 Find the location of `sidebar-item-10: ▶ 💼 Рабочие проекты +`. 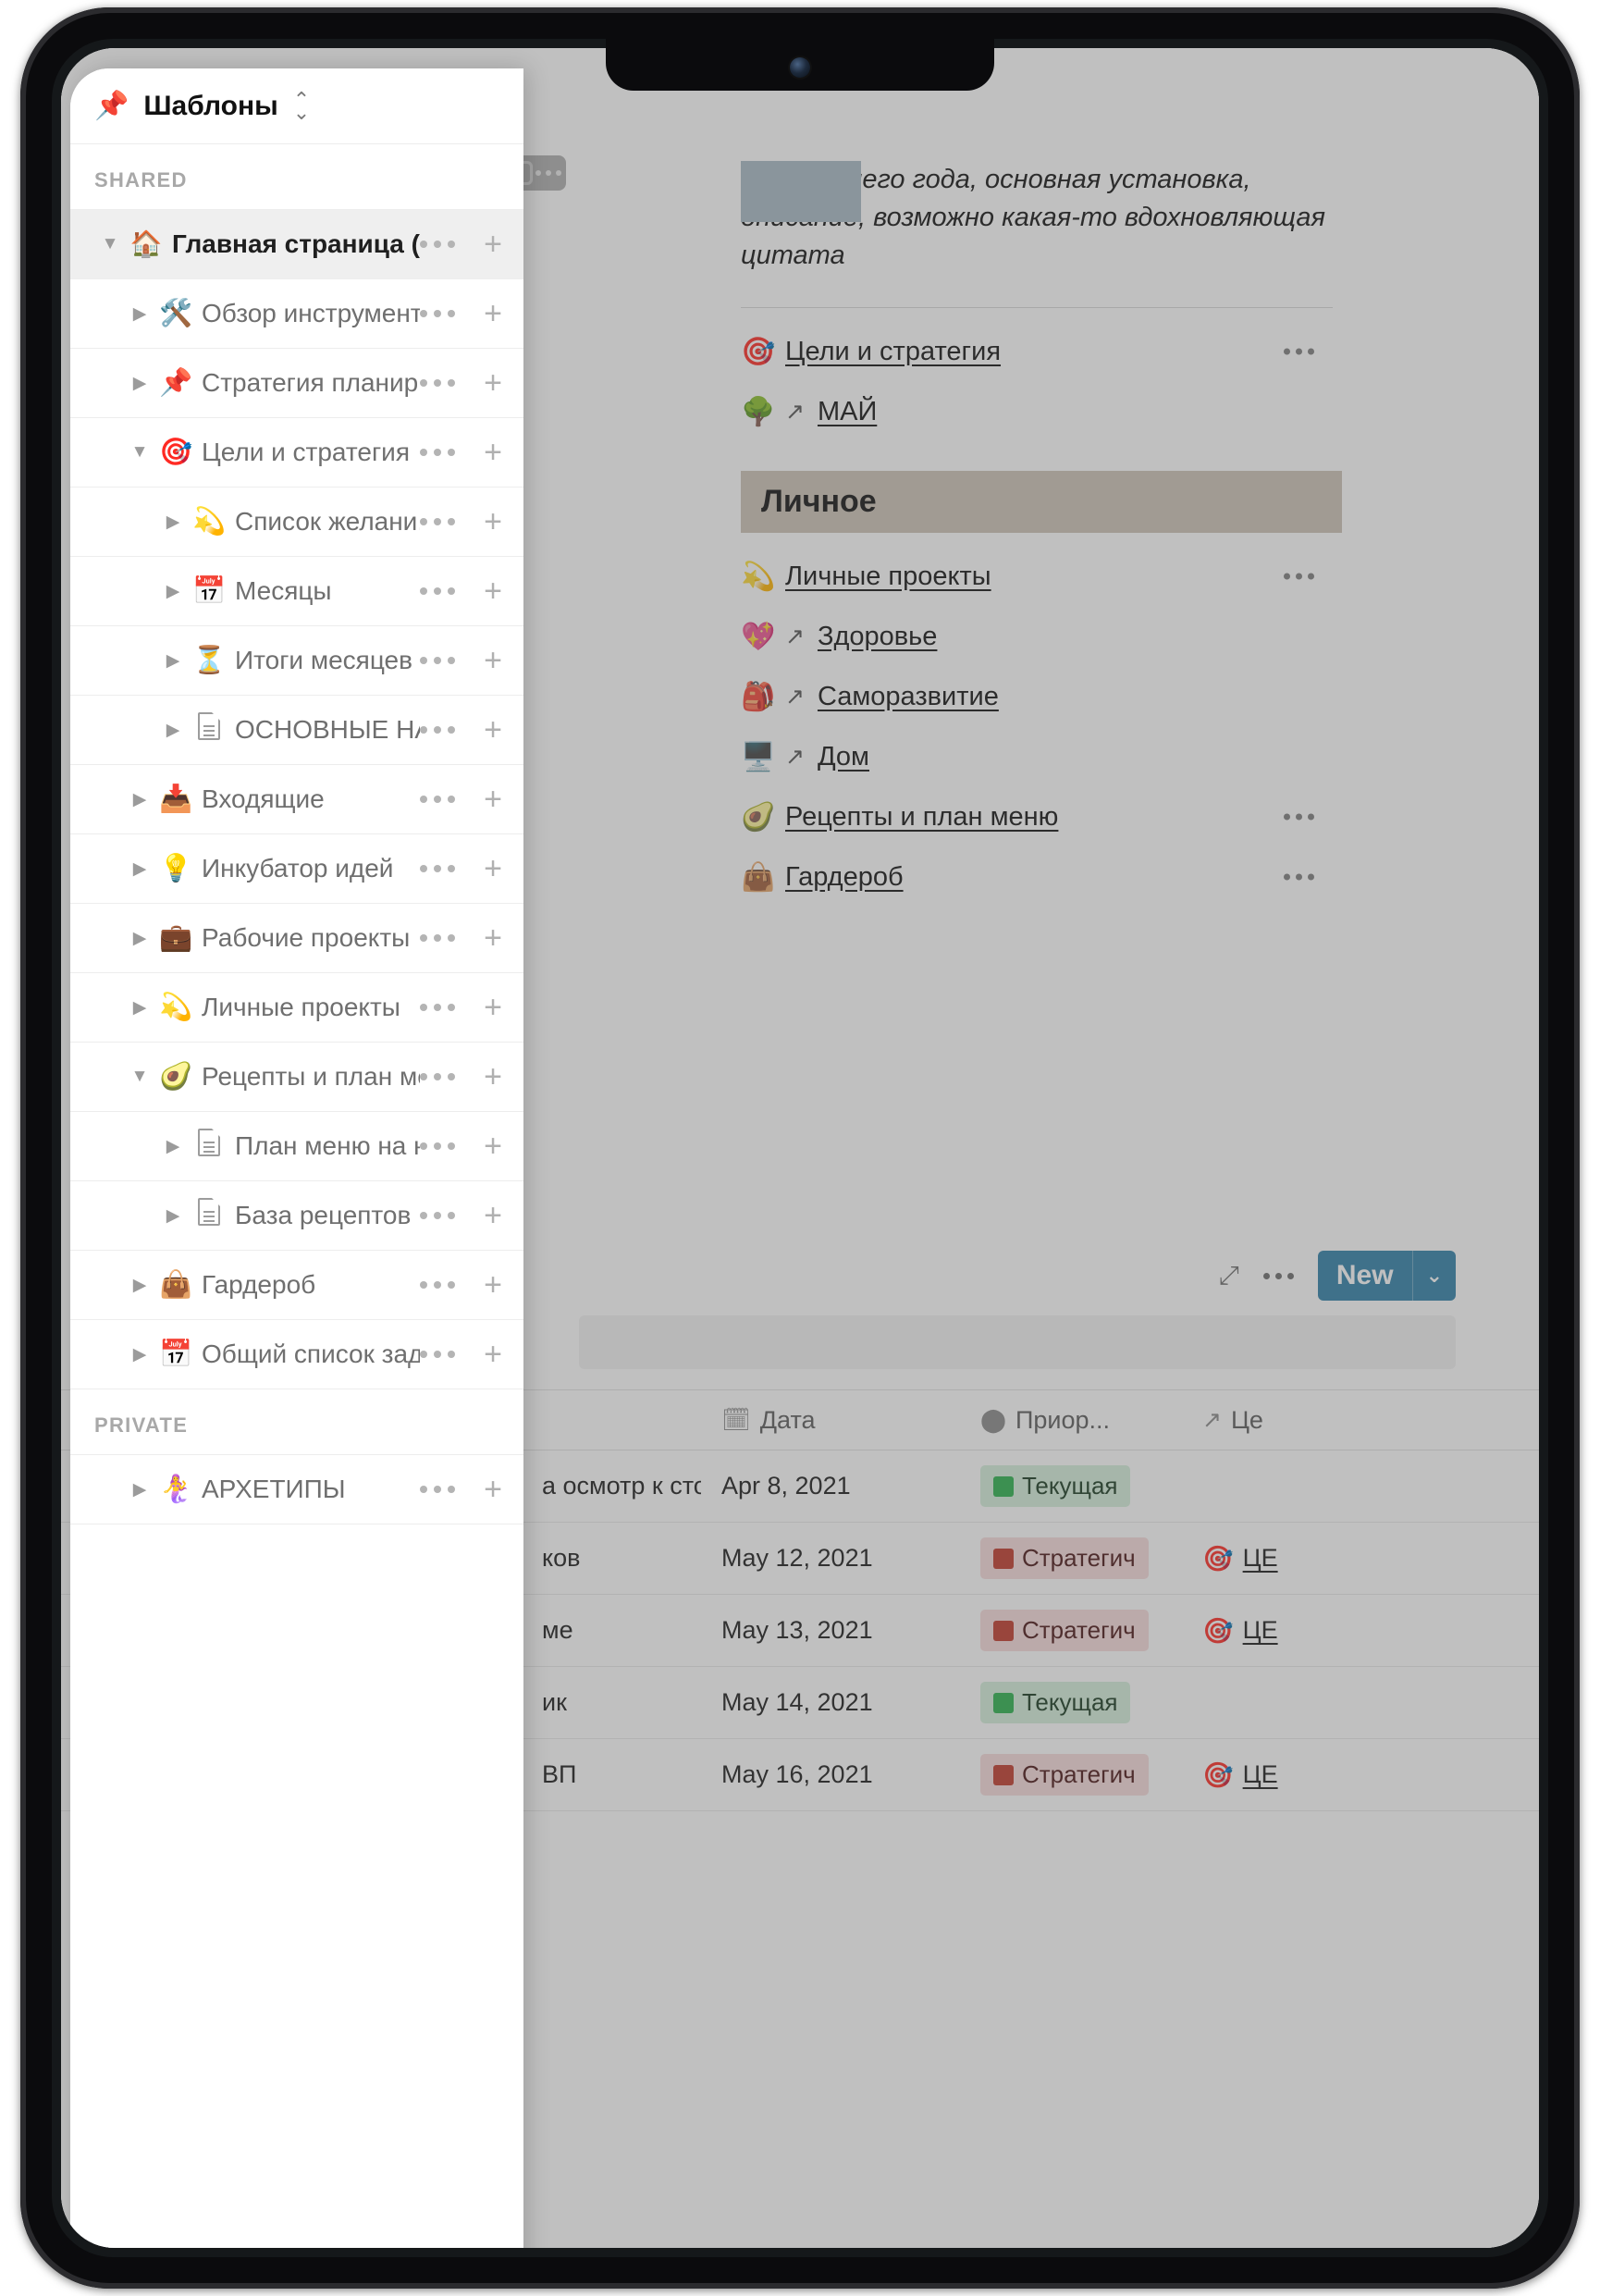

sidebar-item-10: ▶ 💼 Рабочие проекты + is located at coordinates (296, 938).